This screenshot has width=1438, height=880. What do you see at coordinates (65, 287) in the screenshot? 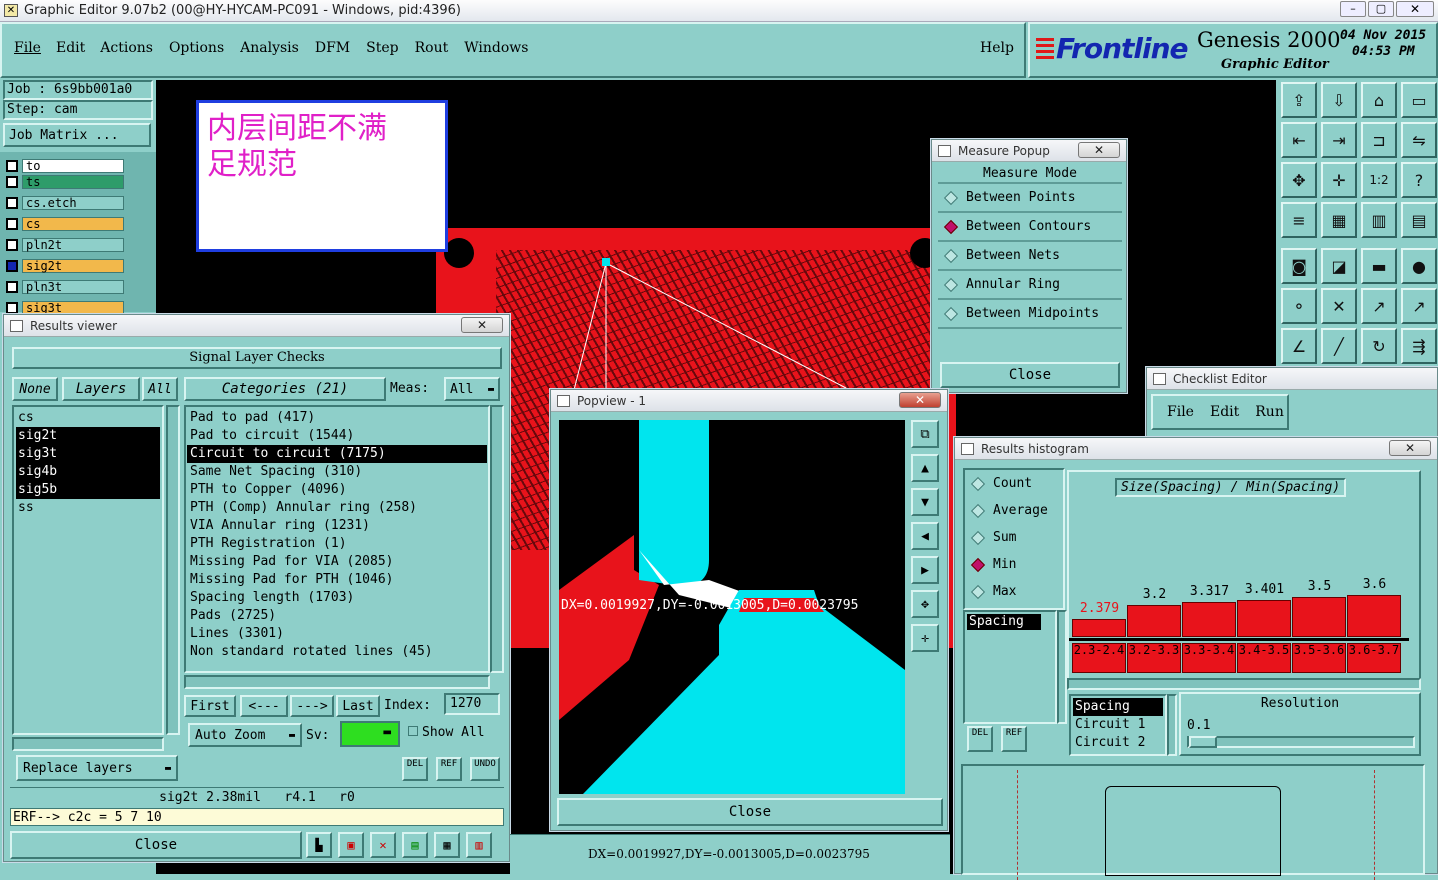
I see `layer-row-pln3t: pln3t` at bounding box center [65, 287].